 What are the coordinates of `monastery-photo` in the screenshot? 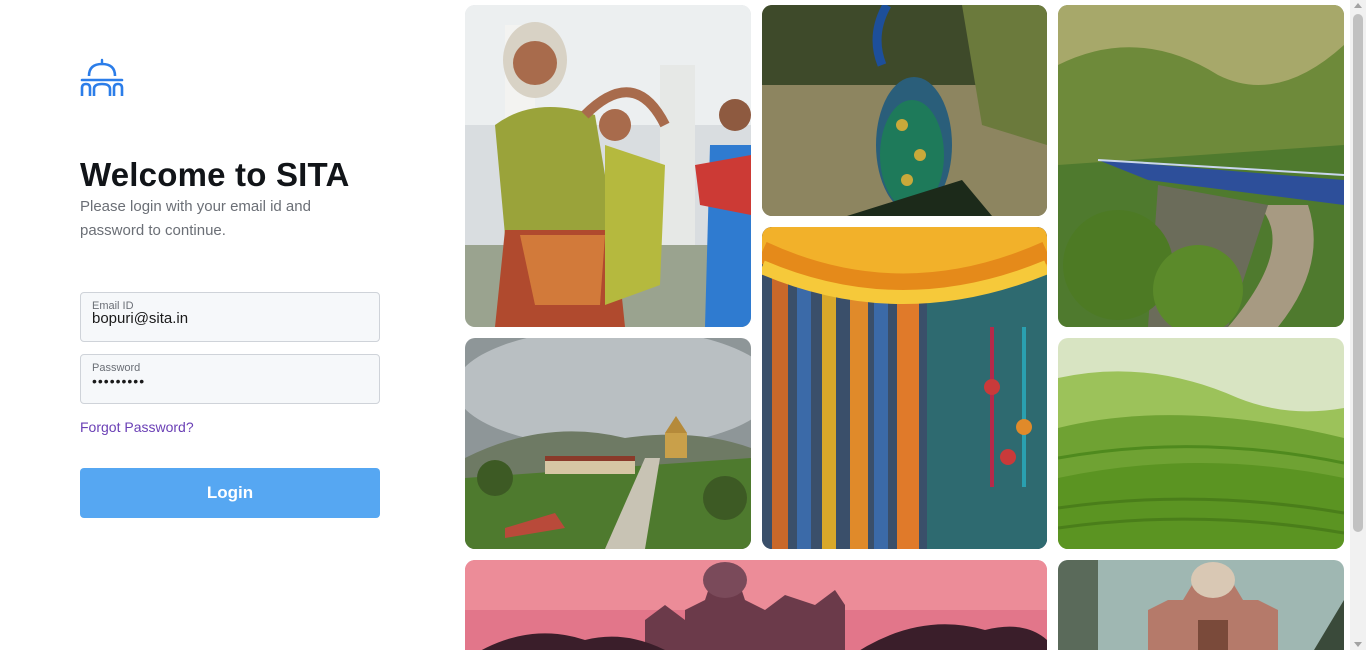 It's located at (608, 443).